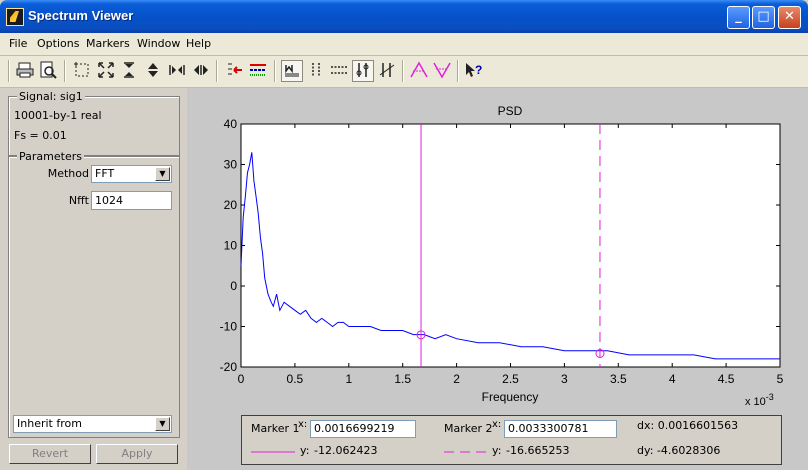 This screenshot has width=808, height=470. Describe the element at coordinates (456, 379) in the screenshot. I see `x-tick-label: 2` at that location.